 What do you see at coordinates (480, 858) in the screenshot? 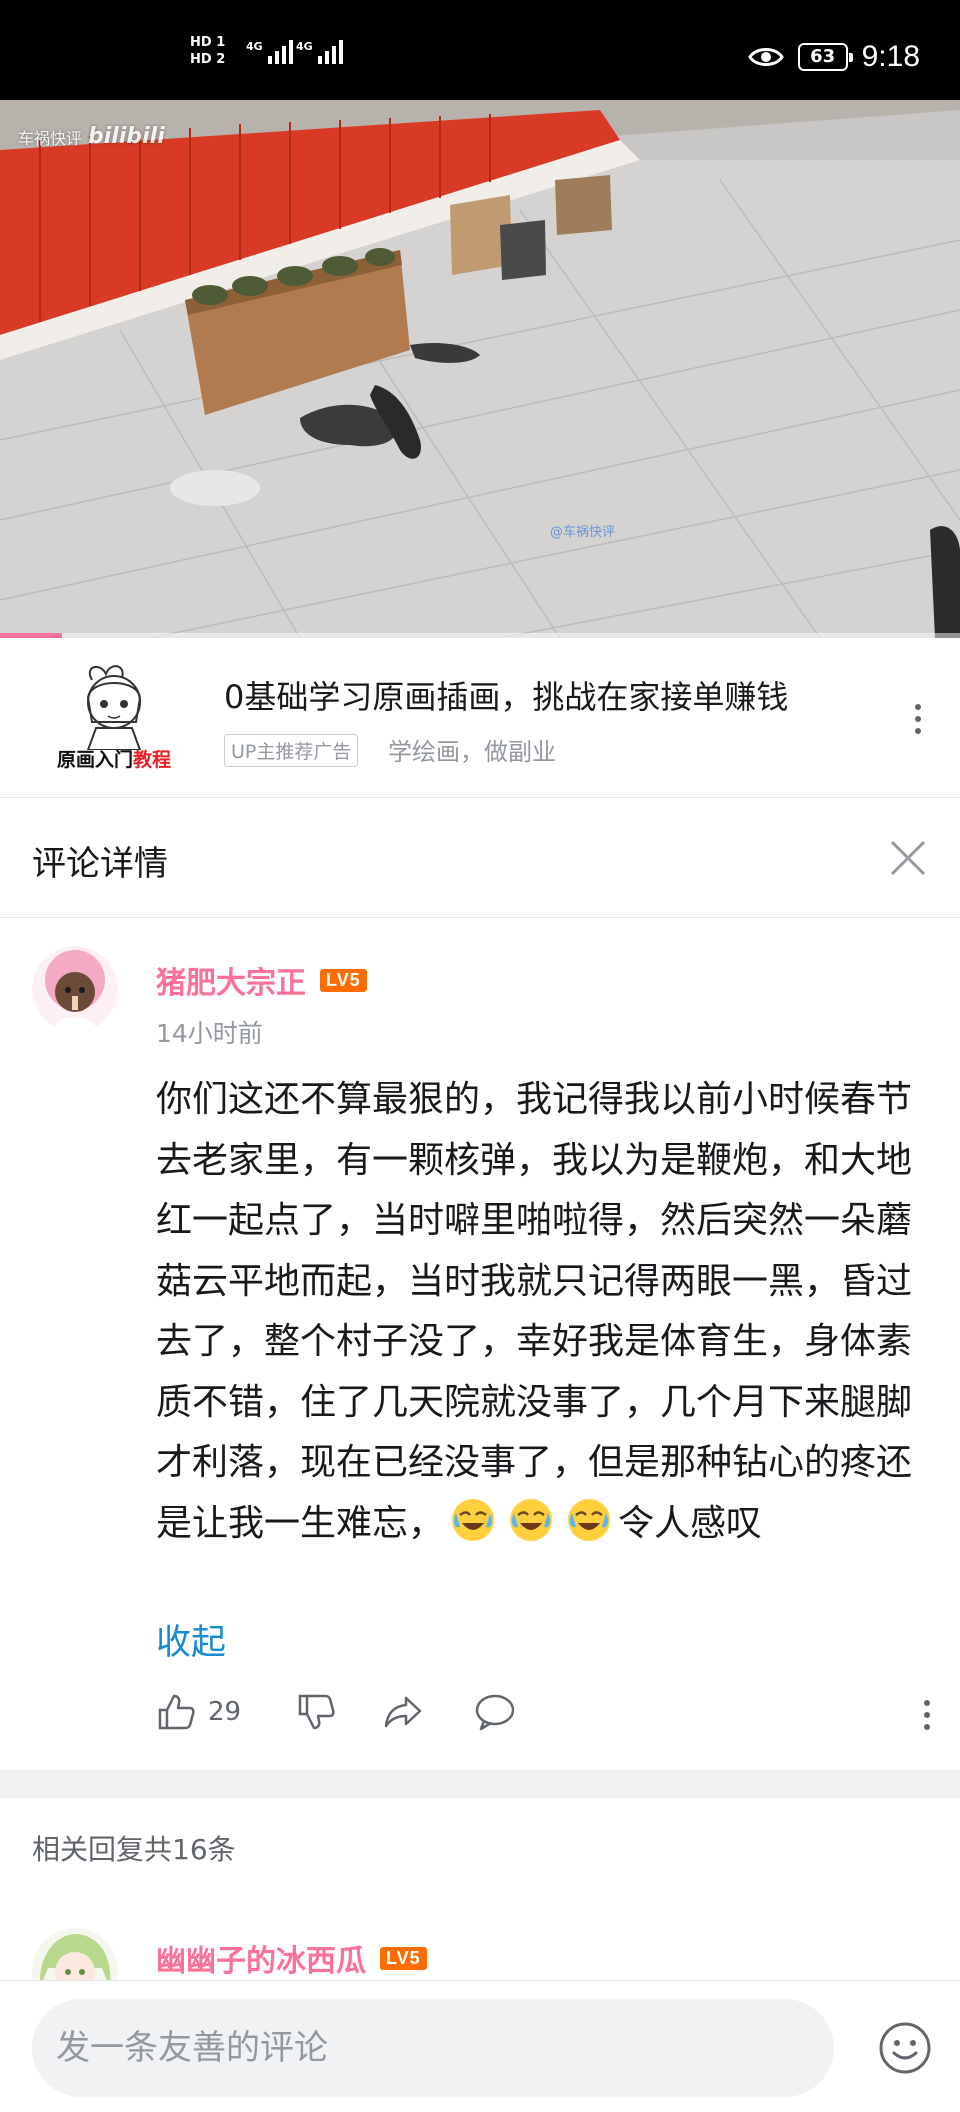
I see `comment-detail-header: 评论详情` at bounding box center [480, 858].